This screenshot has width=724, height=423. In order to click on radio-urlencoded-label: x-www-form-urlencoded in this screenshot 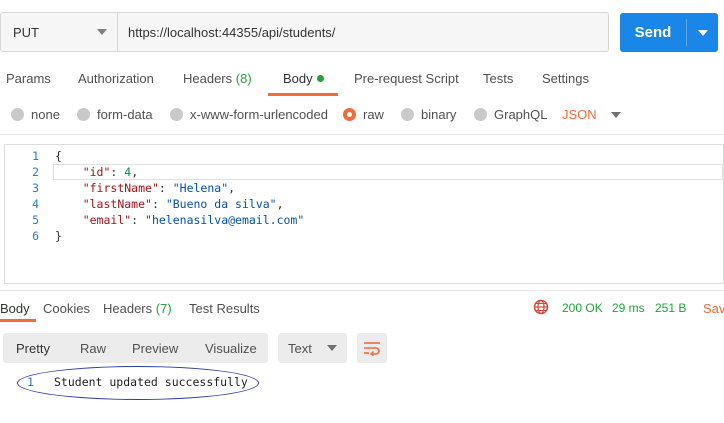, I will do `click(259, 114)`.